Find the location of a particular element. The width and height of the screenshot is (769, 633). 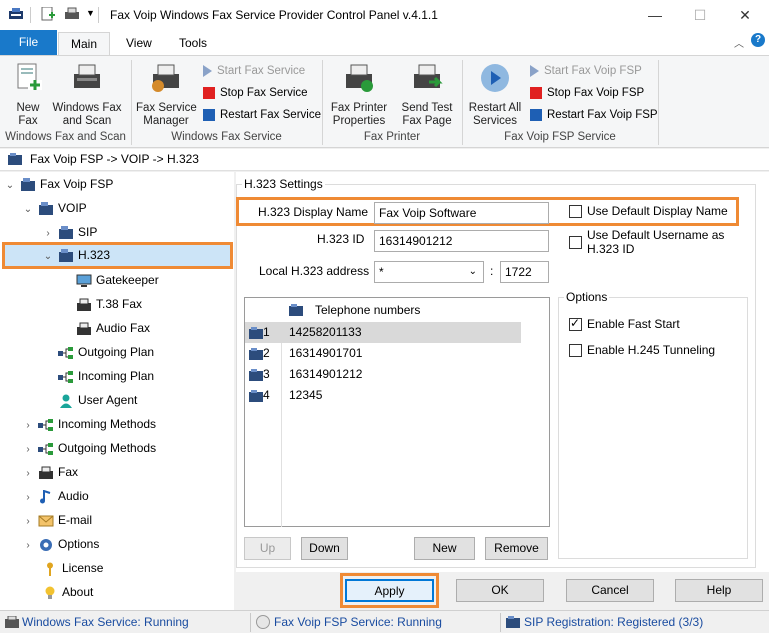

tree-item-t38-fax: T.38 Fax is located at coordinates (107, 304).